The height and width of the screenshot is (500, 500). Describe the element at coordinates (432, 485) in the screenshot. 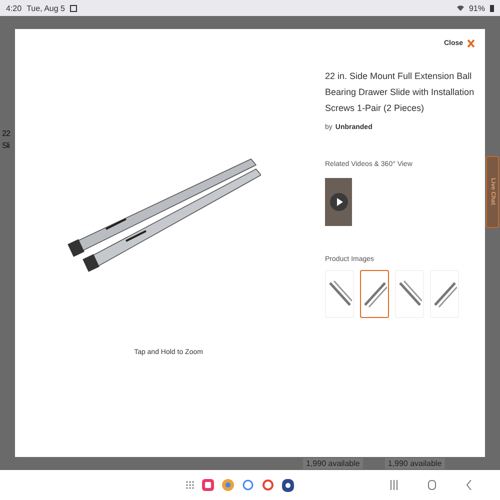

I see `home-icon` at that location.